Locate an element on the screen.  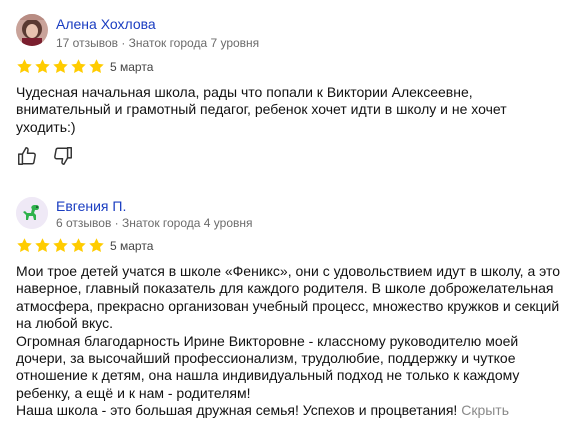
dislike-button is located at coordinates (63, 156).